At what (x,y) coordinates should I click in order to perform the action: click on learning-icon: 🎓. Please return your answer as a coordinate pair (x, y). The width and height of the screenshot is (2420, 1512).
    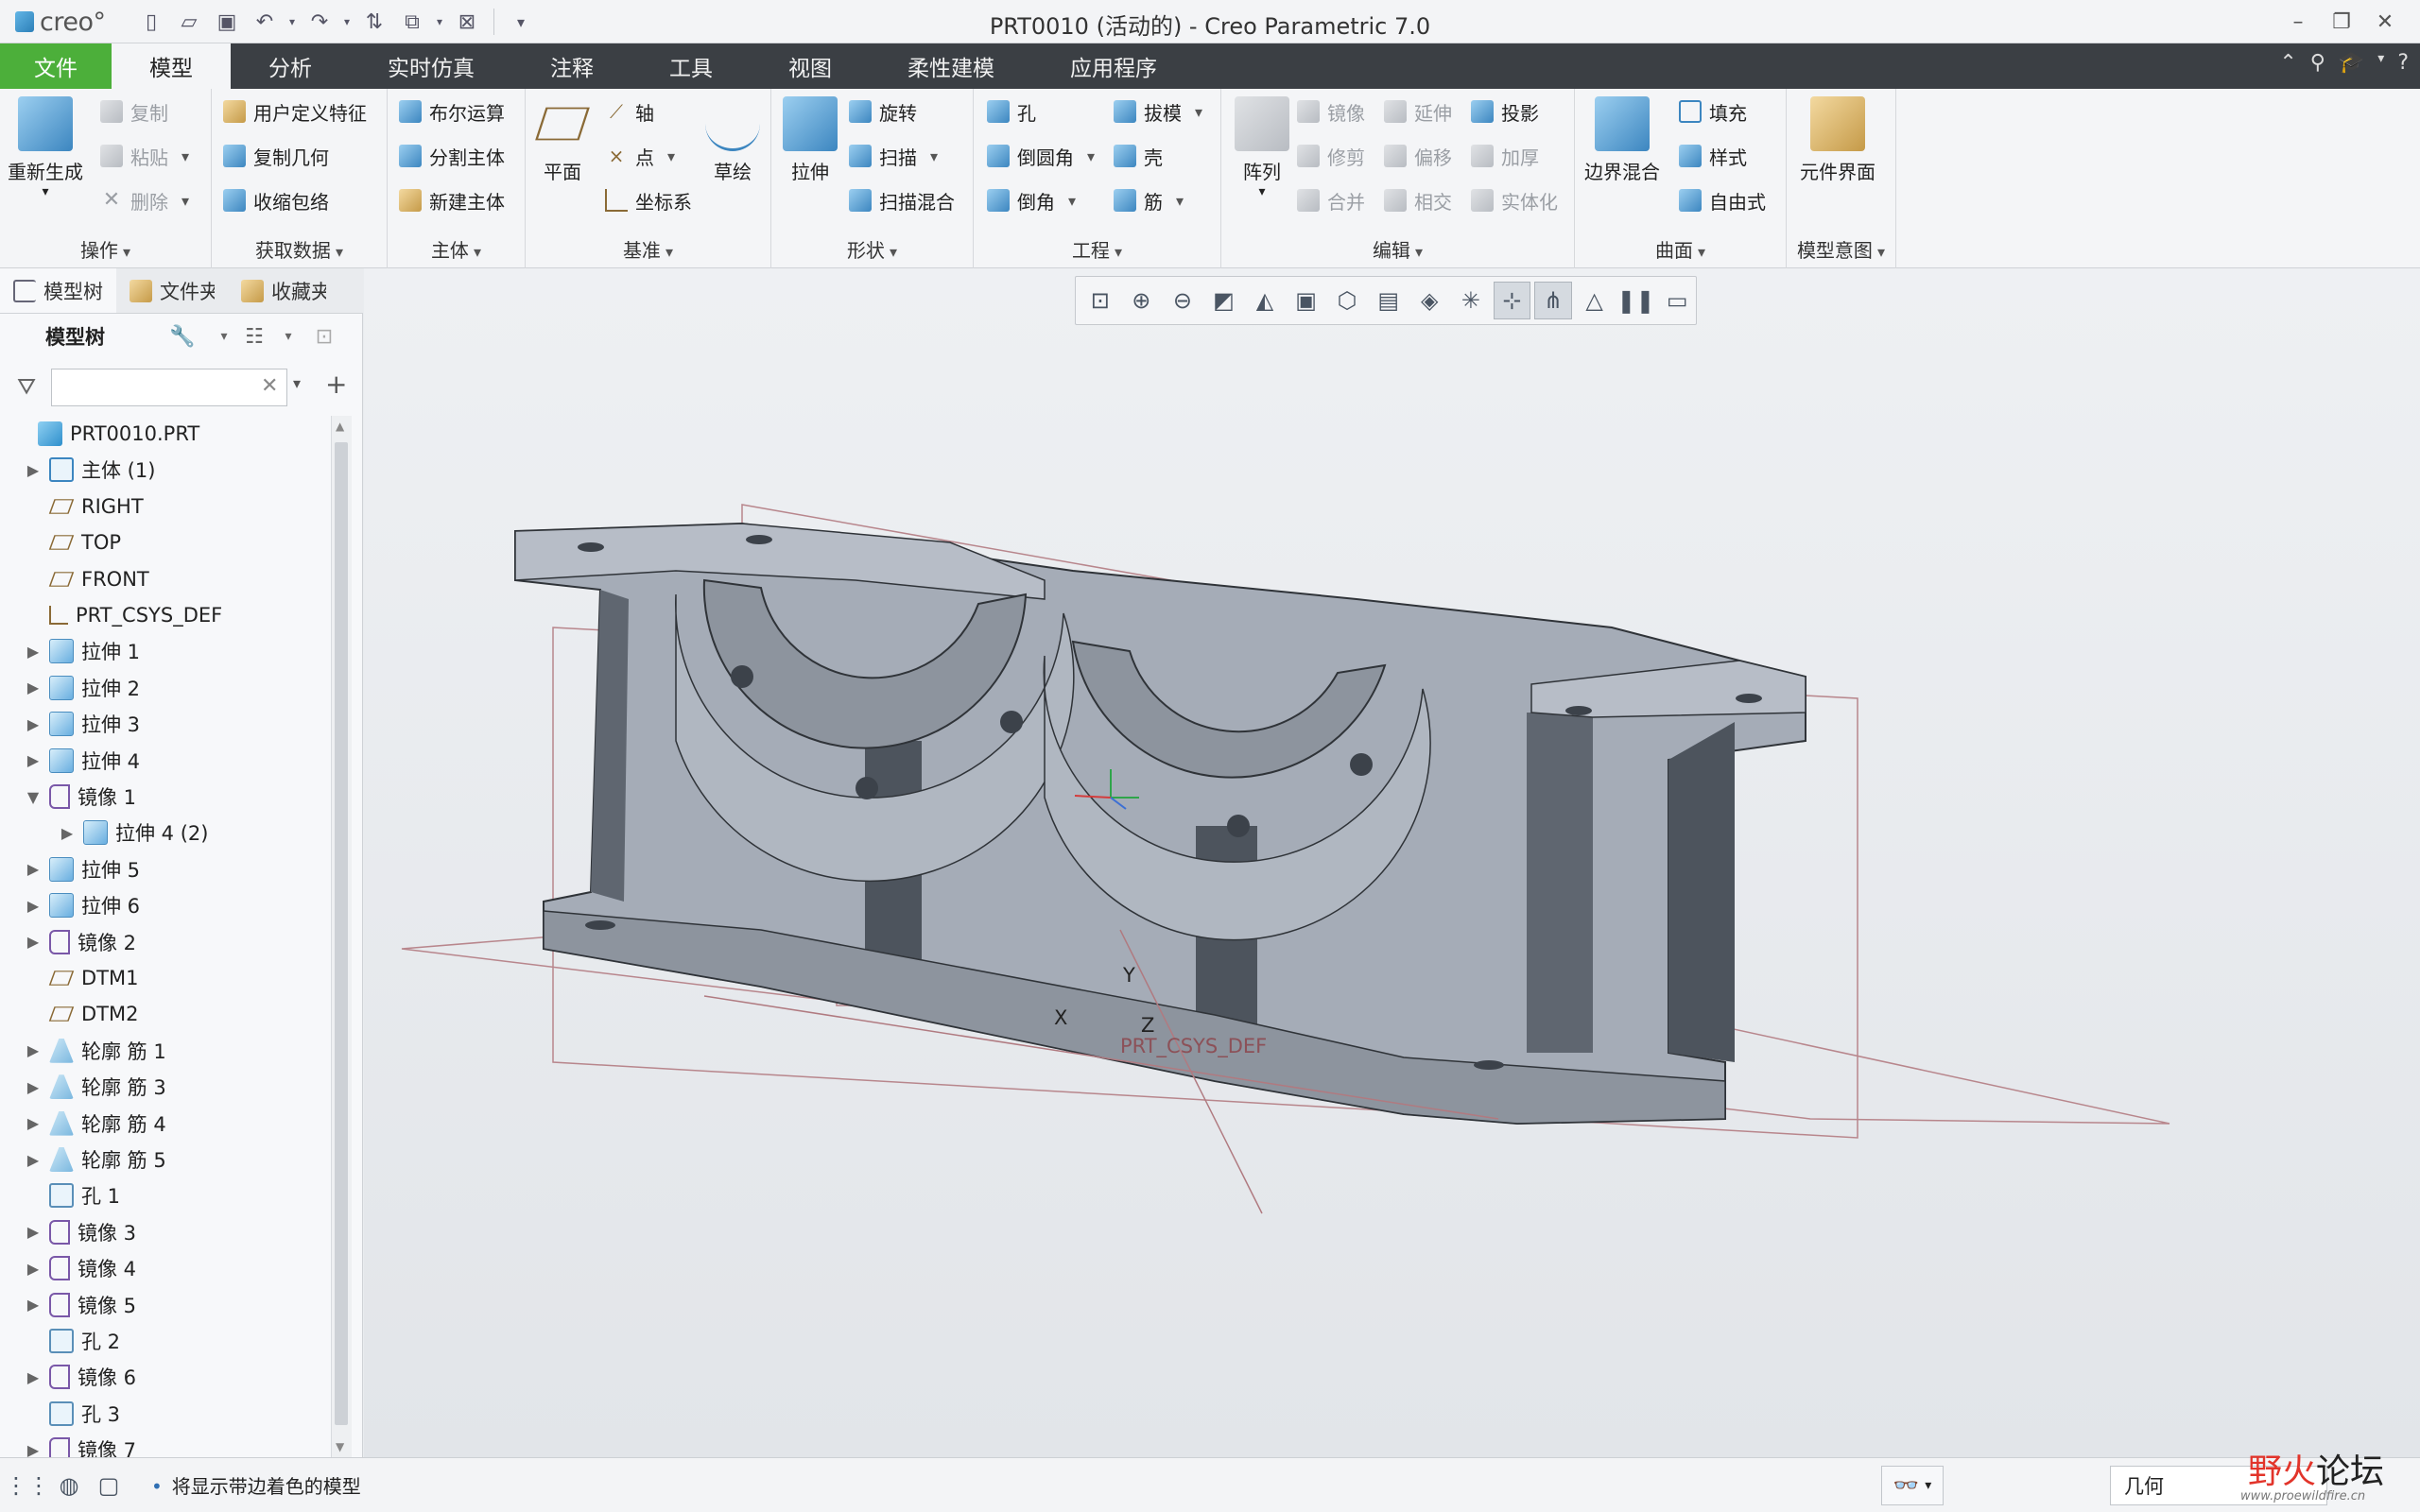
    Looking at the image, I should click on (2352, 63).